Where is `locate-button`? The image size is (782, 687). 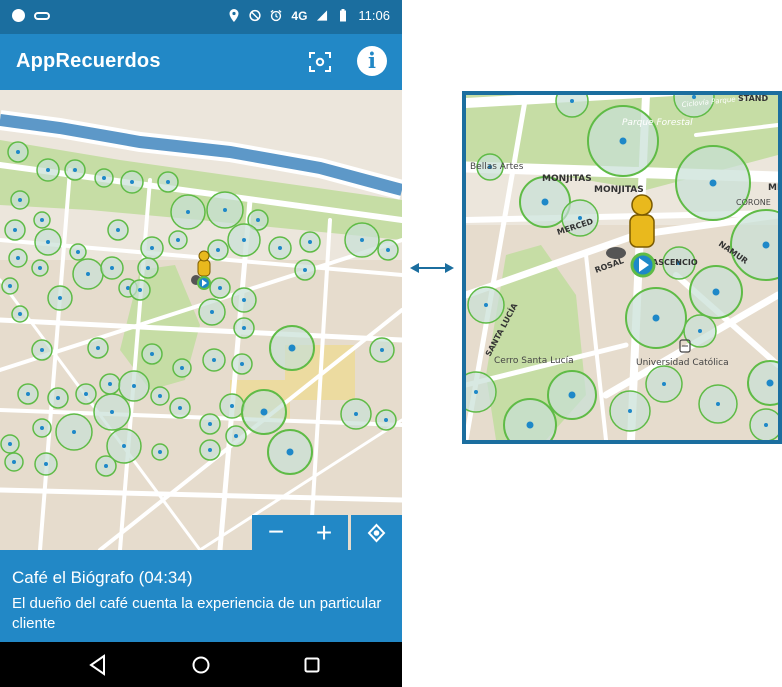
locate-button is located at coordinates (376, 533).